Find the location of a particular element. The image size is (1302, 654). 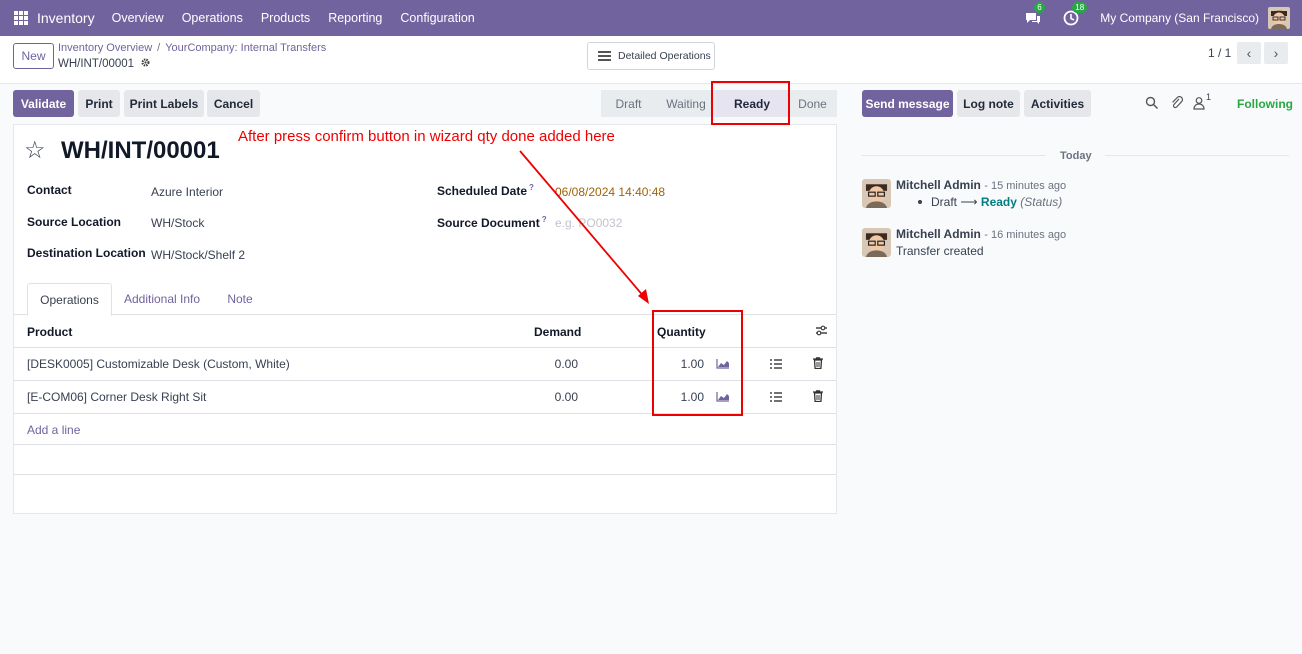

scheduled-date-label: Scheduled Date? is located at coordinates (485, 190).